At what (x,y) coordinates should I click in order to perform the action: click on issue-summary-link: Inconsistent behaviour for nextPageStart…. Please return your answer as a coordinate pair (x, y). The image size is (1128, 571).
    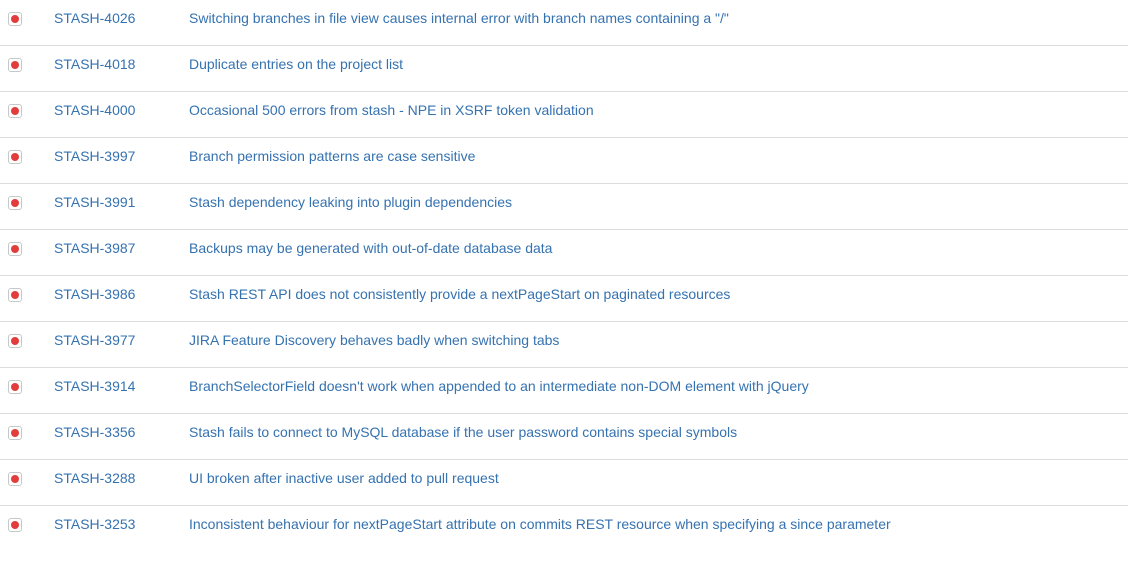
    Looking at the image, I should click on (540, 524).